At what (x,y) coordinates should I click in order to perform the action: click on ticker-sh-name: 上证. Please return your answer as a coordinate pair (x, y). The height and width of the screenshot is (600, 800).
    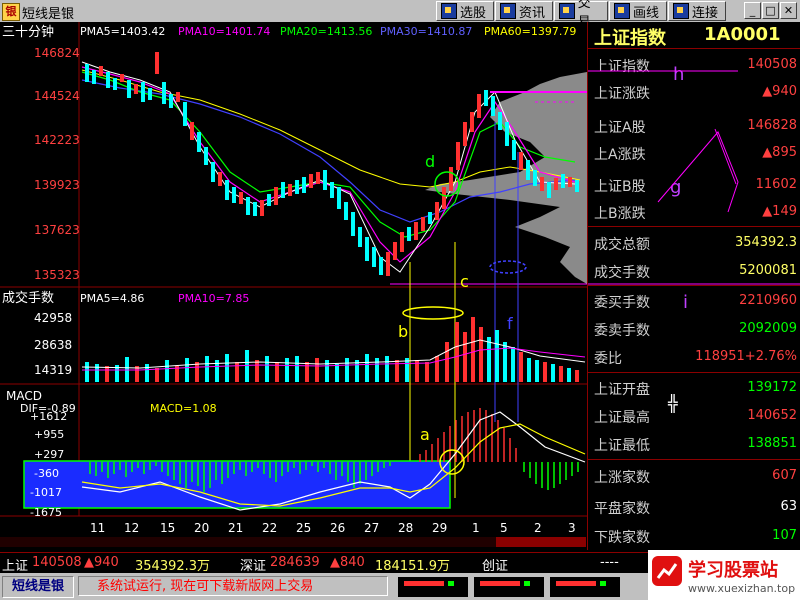
    Looking at the image, I should click on (15, 566).